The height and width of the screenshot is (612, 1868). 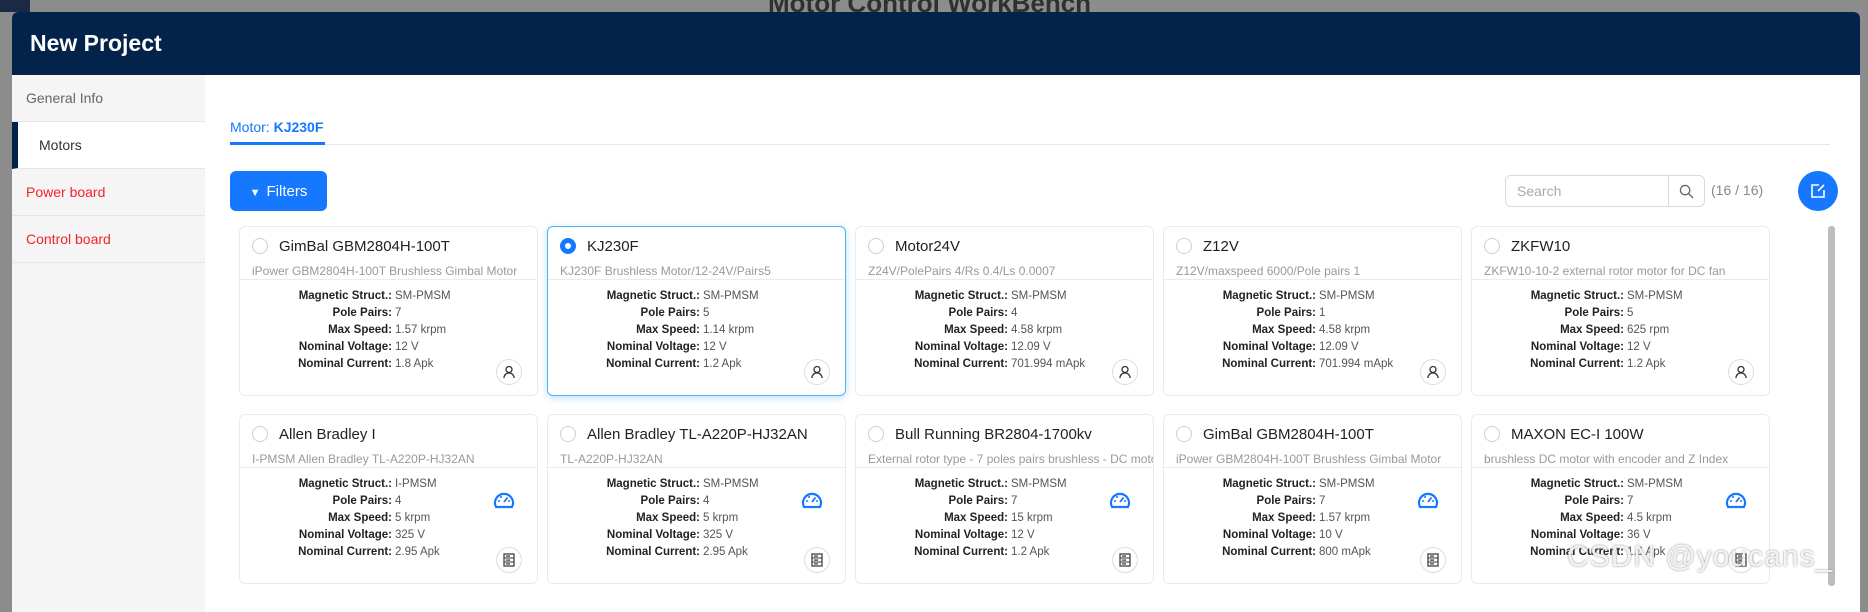 What do you see at coordinates (1030, 132) in the screenshot?
I see `tab-bar: Motor: KJ230F` at bounding box center [1030, 132].